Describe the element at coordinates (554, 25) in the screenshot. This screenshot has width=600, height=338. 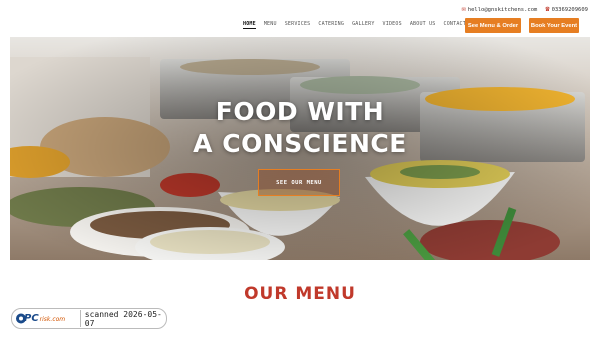
I see `book-event-button: Book Your Event` at that location.